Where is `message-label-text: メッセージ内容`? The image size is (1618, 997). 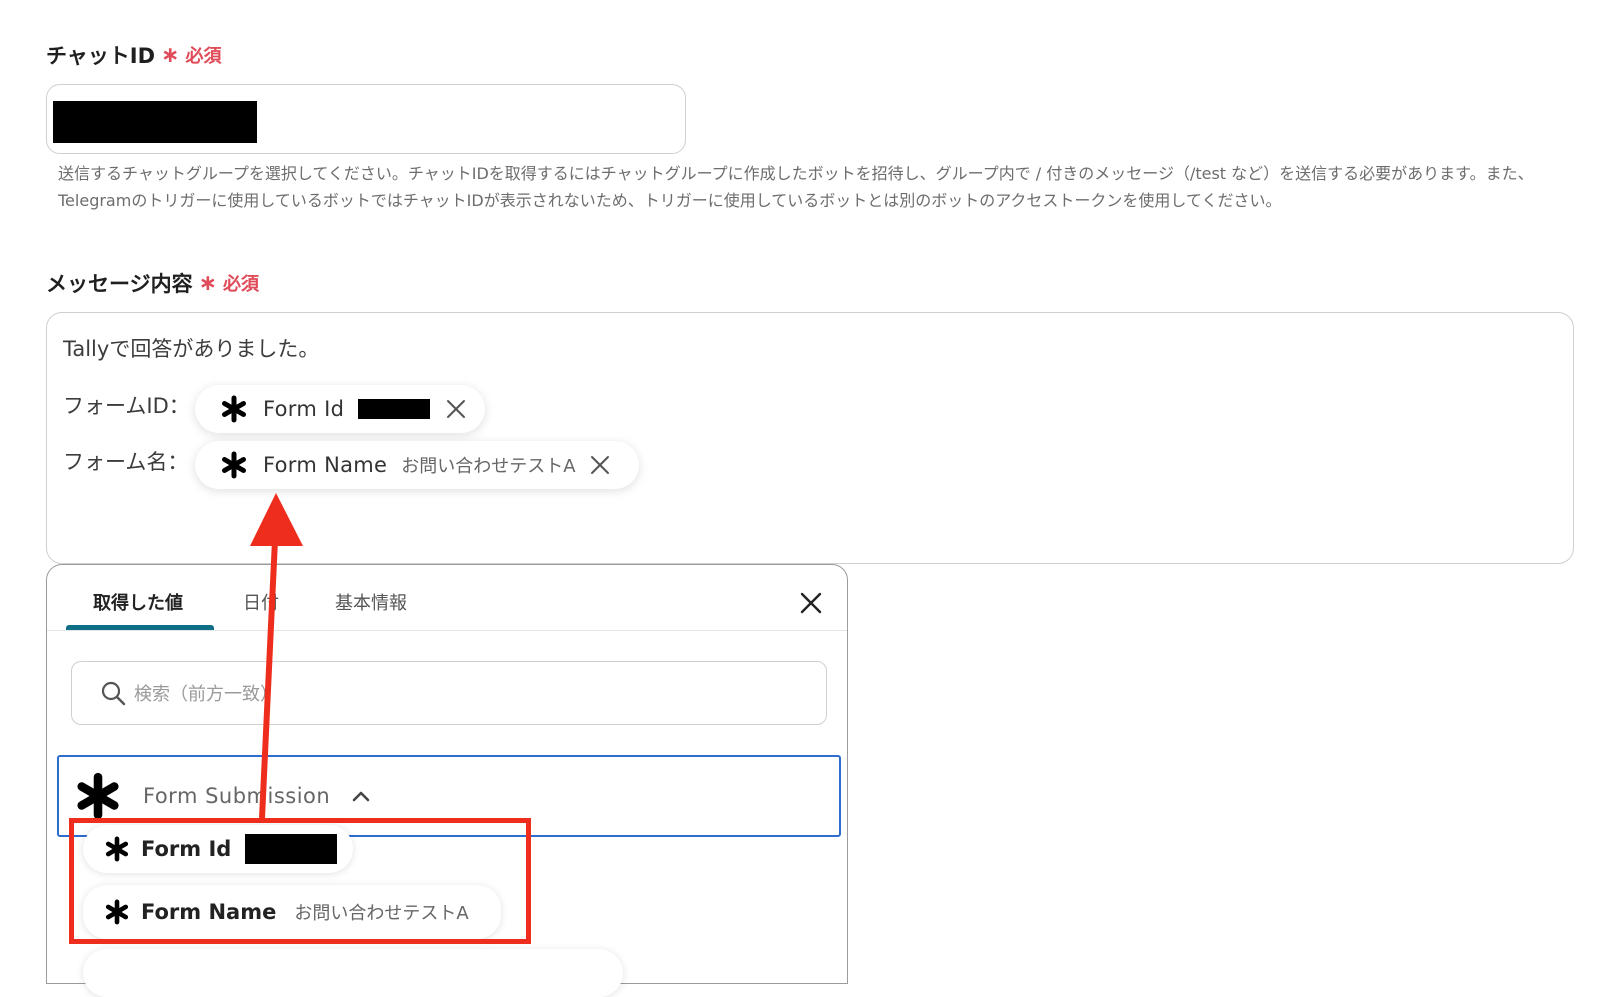 message-label-text: メッセージ内容 is located at coordinates (119, 284).